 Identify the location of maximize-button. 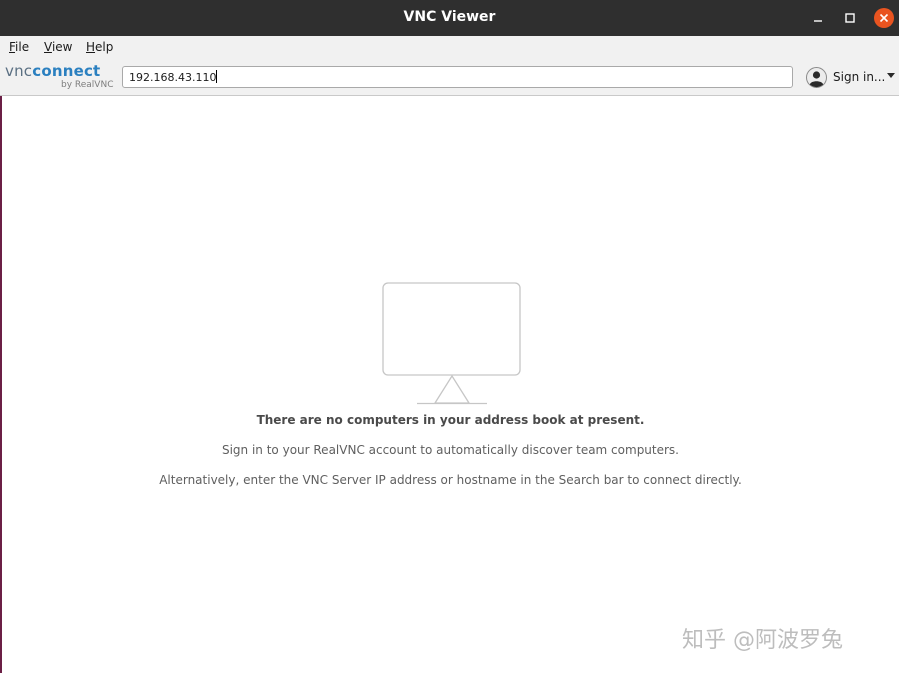
(850, 18).